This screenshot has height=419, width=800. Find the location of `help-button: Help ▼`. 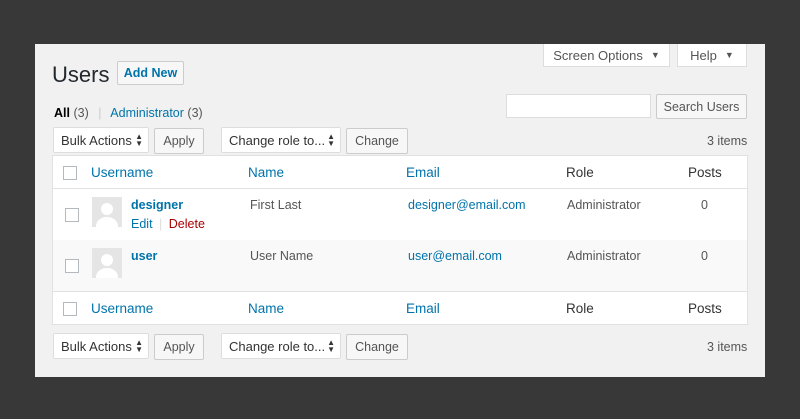

help-button: Help ▼ is located at coordinates (712, 55).